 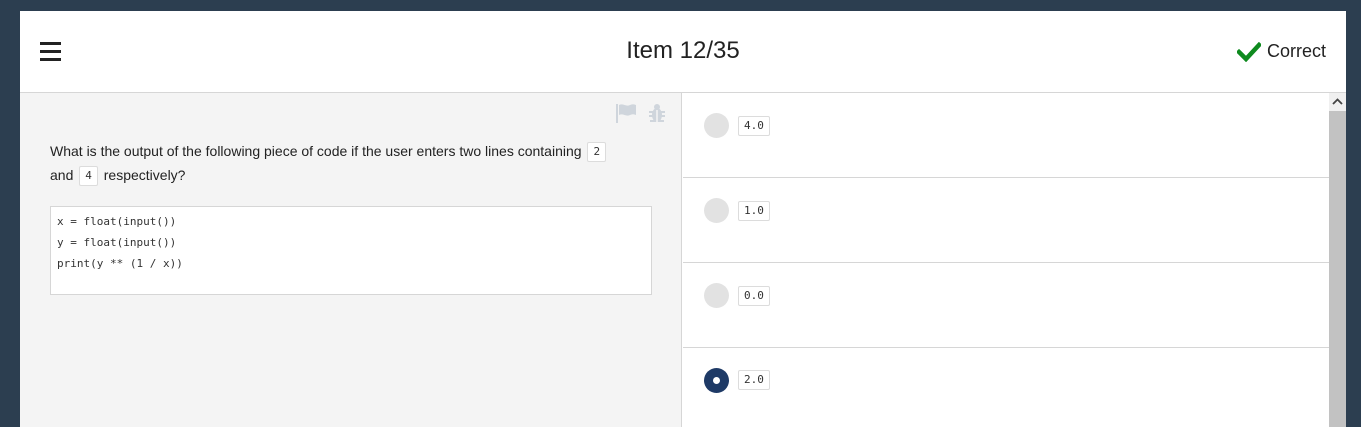 I want to click on answer-option-4: 2.0, so click(x=1006, y=387).